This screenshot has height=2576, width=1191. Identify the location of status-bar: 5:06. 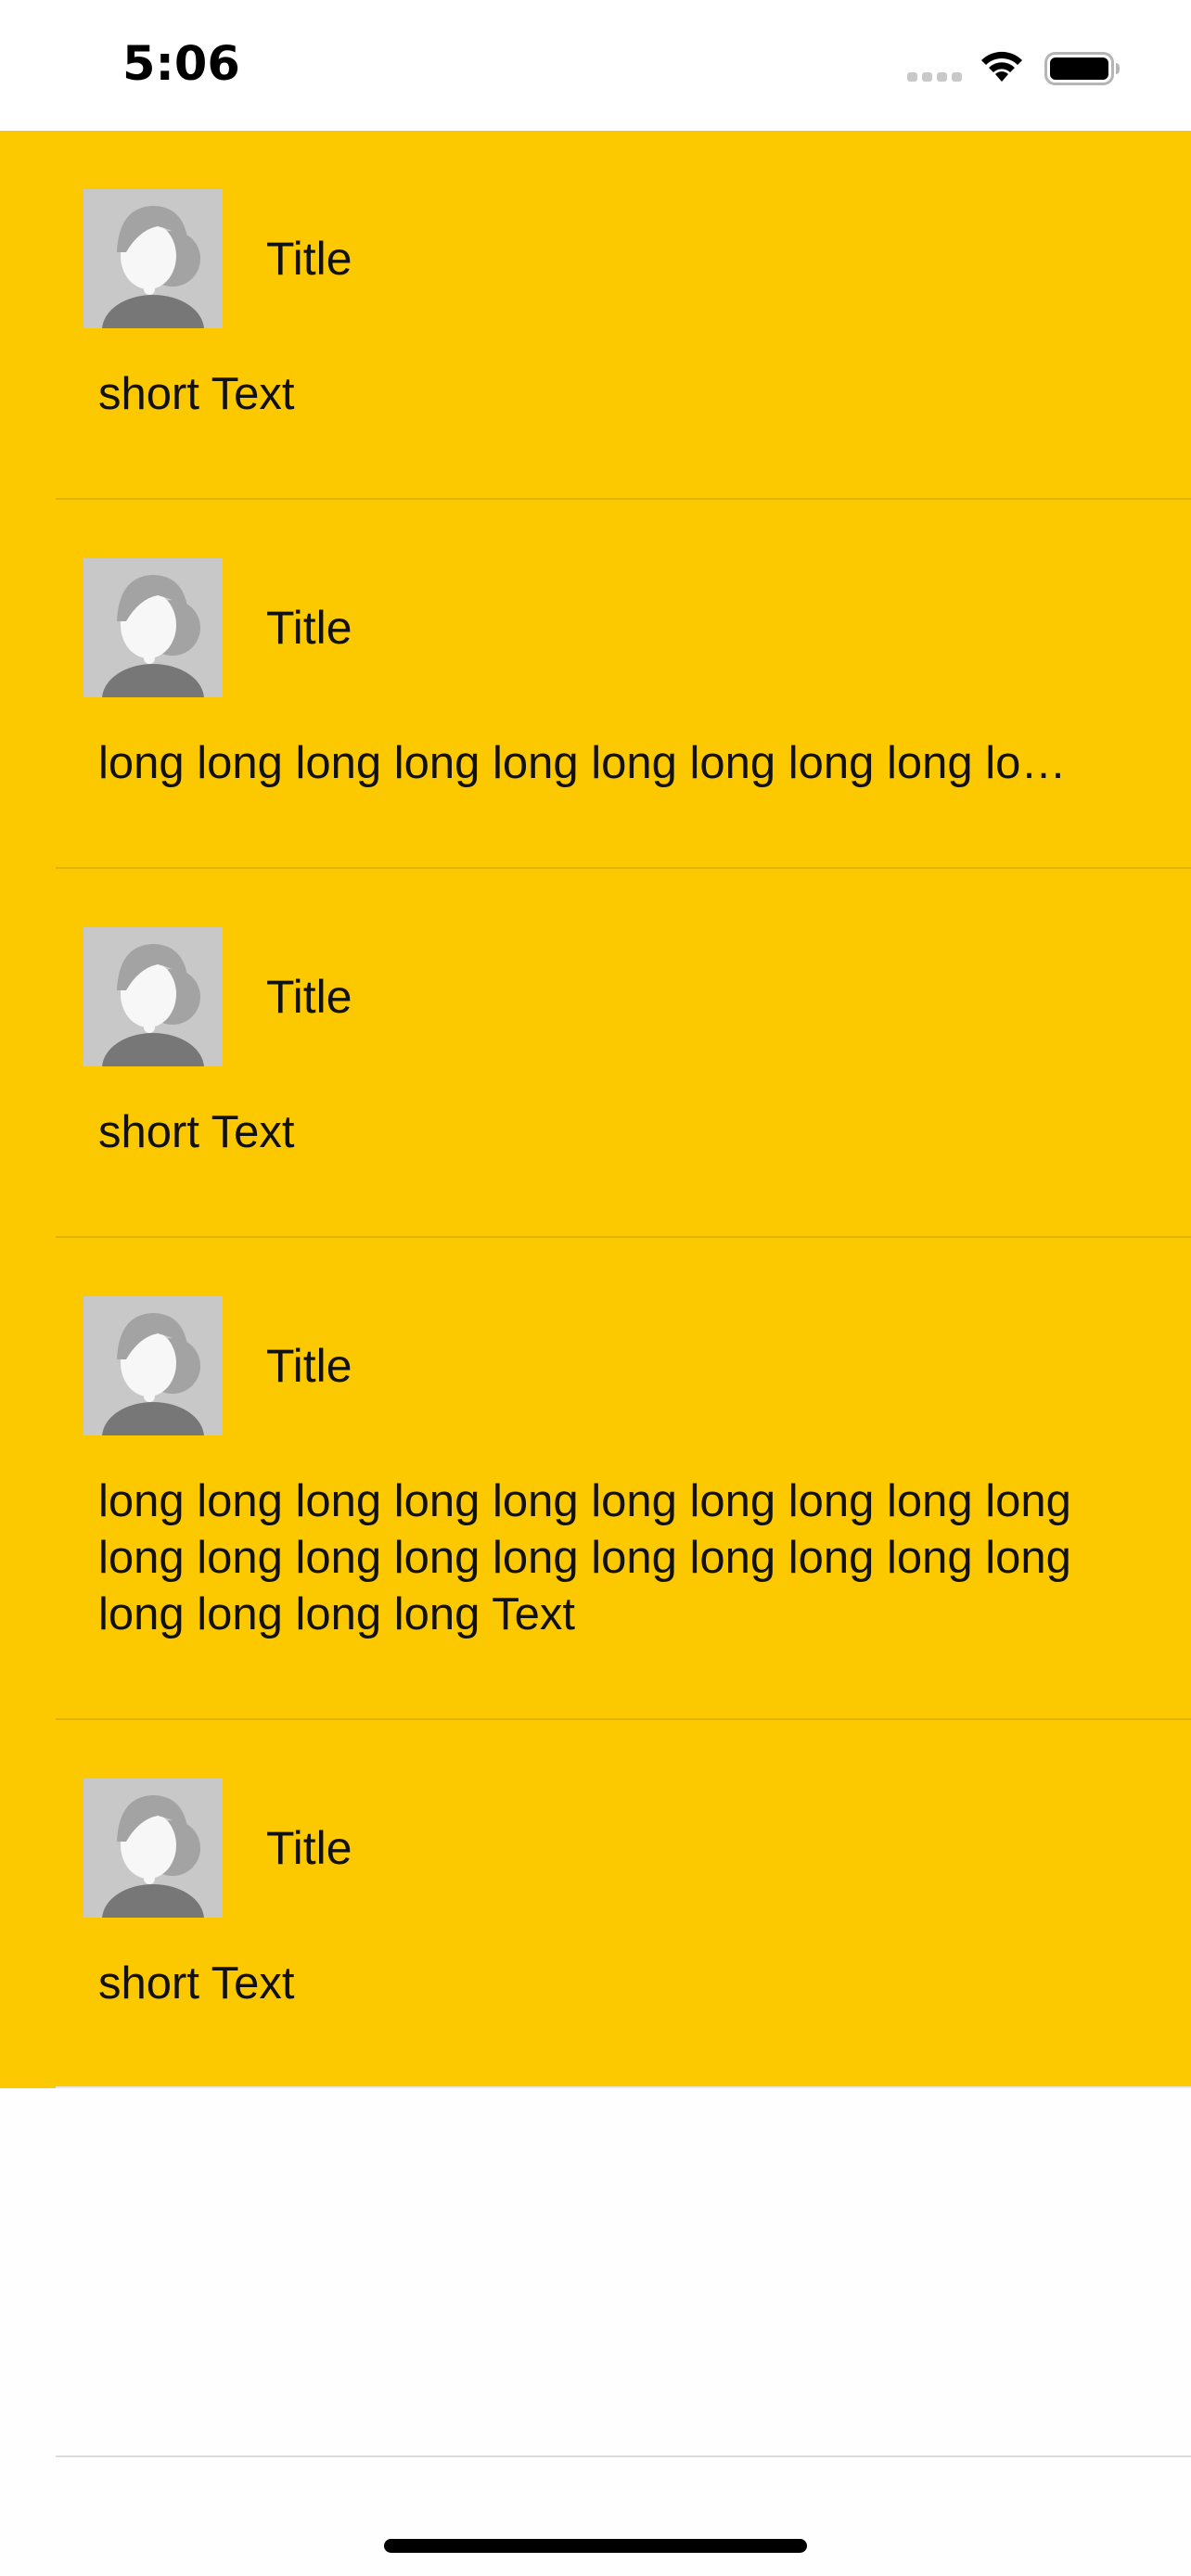
(595, 66).